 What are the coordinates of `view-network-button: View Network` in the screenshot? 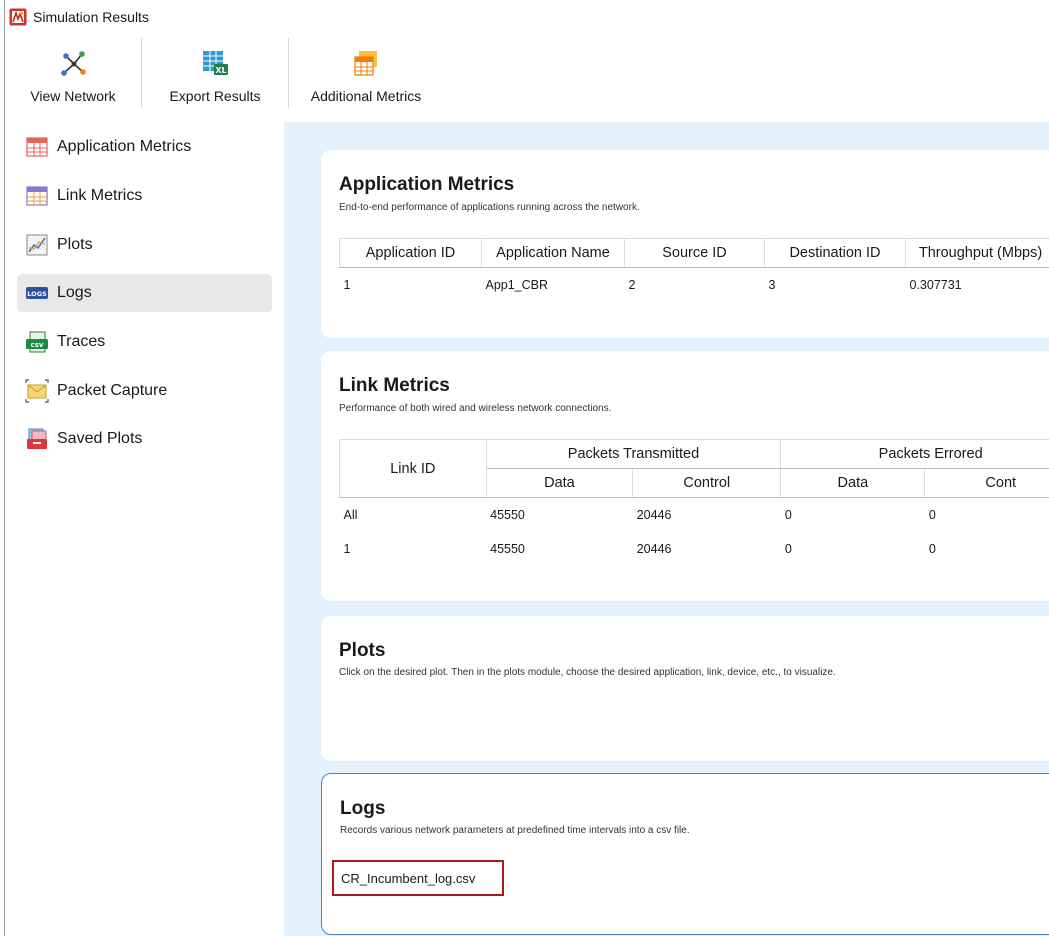 It's located at (73, 76).